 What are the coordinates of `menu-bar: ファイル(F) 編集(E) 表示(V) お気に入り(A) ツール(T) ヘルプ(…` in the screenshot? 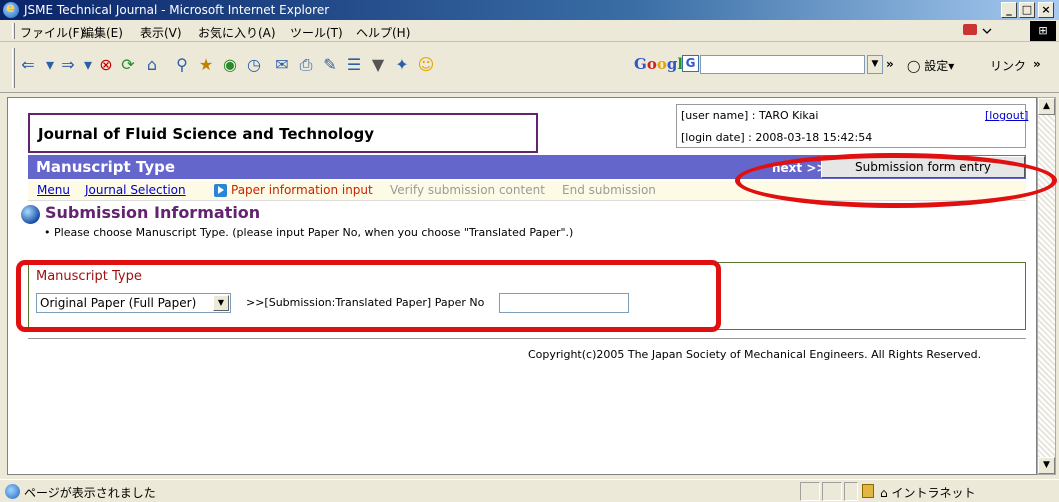 It's located at (529, 31).